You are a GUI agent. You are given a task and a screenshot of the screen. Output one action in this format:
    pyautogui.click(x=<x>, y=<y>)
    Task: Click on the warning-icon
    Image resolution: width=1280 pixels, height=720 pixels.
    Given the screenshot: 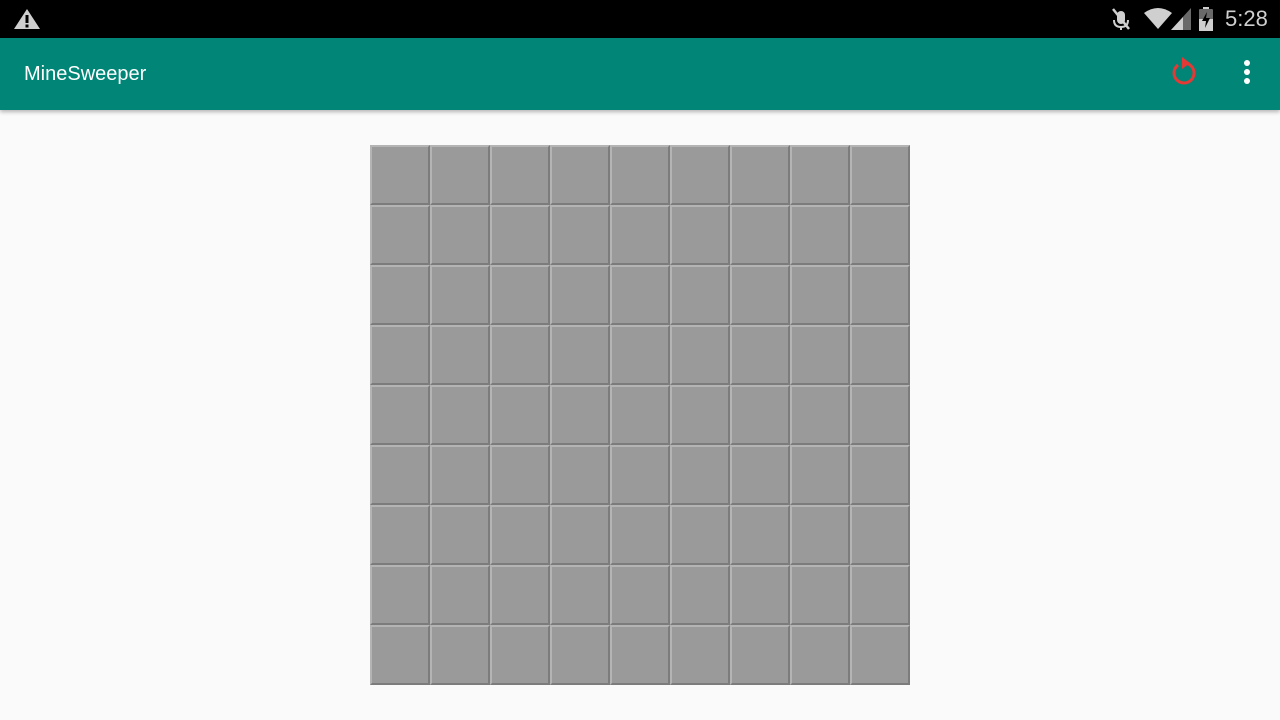 What is the action you would take?
    pyautogui.click(x=27, y=19)
    